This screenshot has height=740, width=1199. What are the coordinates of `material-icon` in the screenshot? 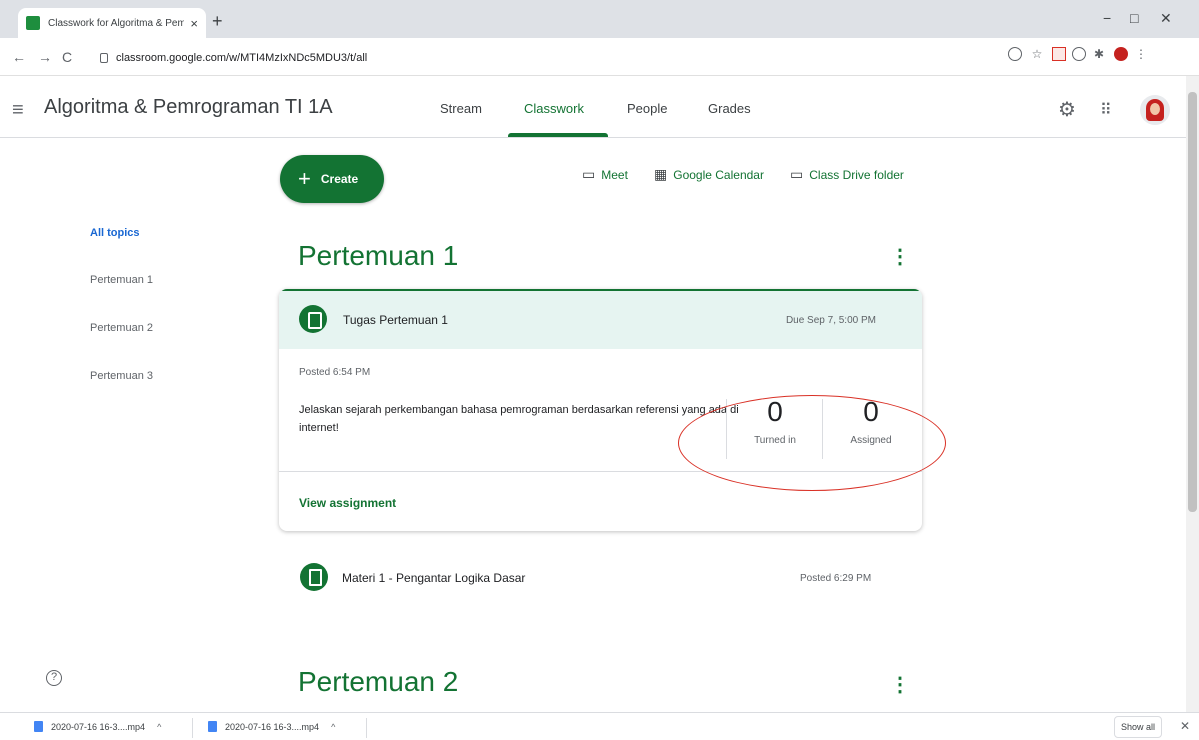 It's located at (314, 577).